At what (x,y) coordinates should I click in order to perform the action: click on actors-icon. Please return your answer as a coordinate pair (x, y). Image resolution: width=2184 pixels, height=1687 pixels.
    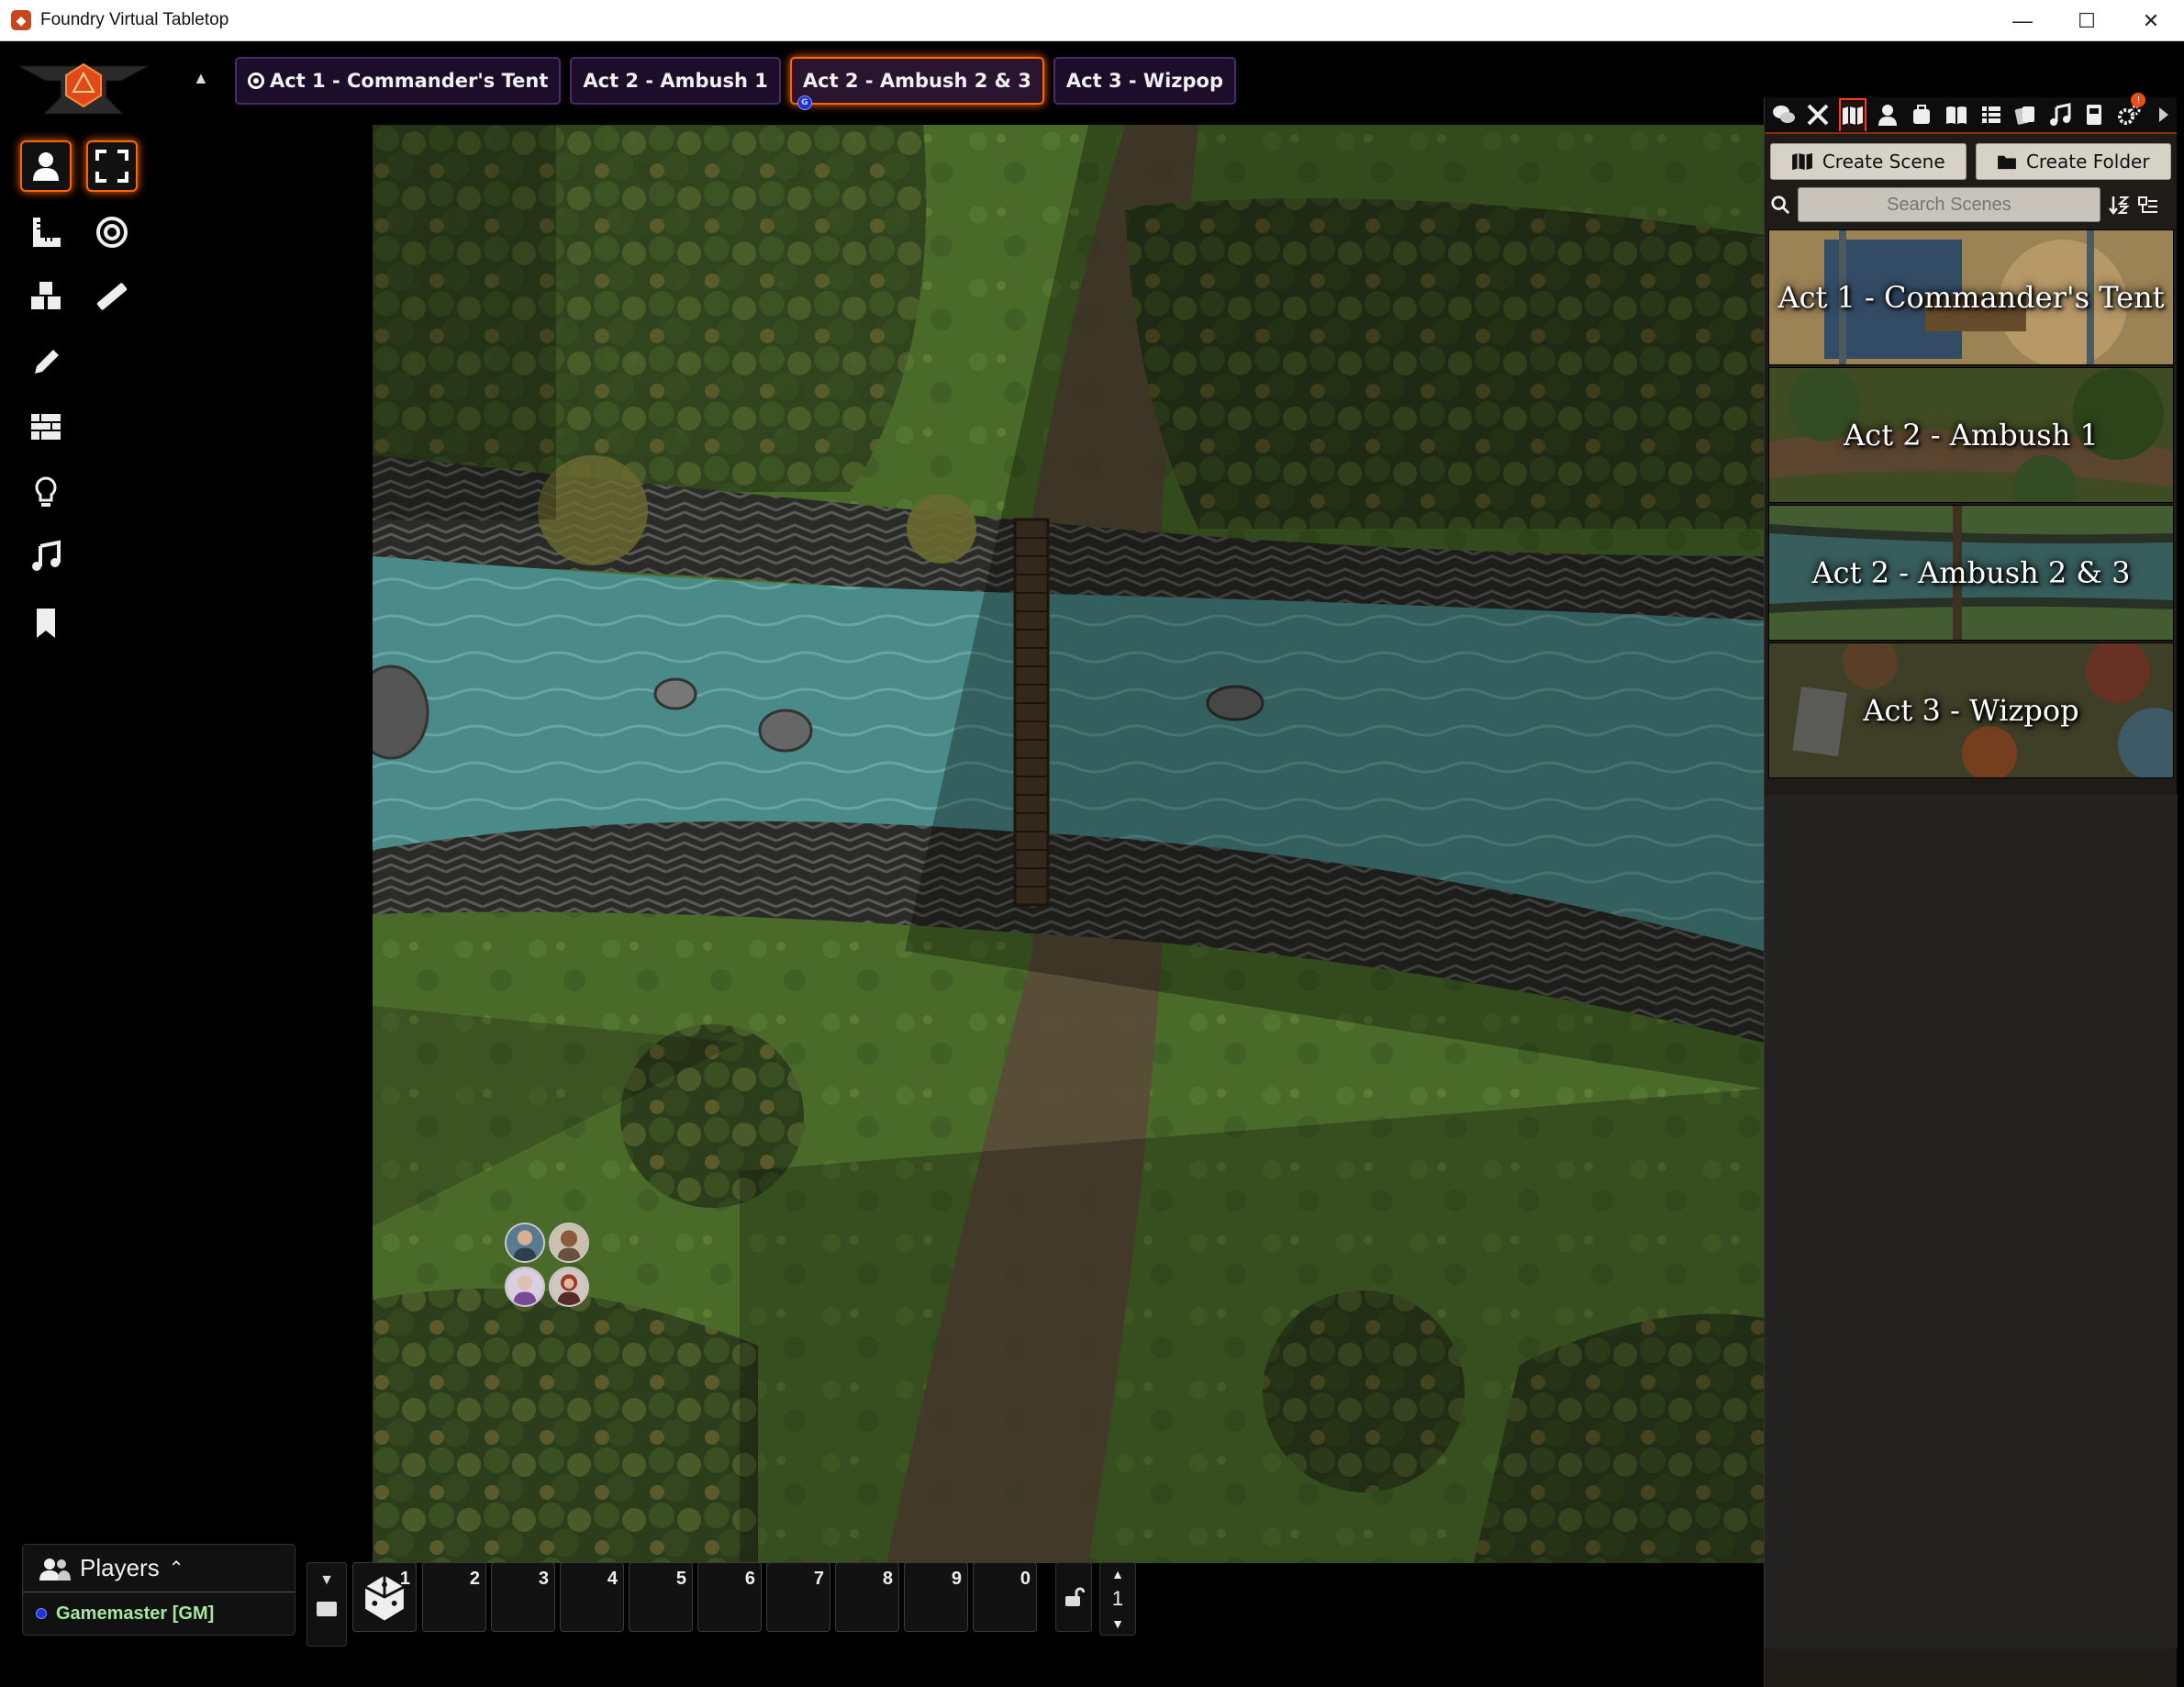
    Looking at the image, I should click on (1887, 115).